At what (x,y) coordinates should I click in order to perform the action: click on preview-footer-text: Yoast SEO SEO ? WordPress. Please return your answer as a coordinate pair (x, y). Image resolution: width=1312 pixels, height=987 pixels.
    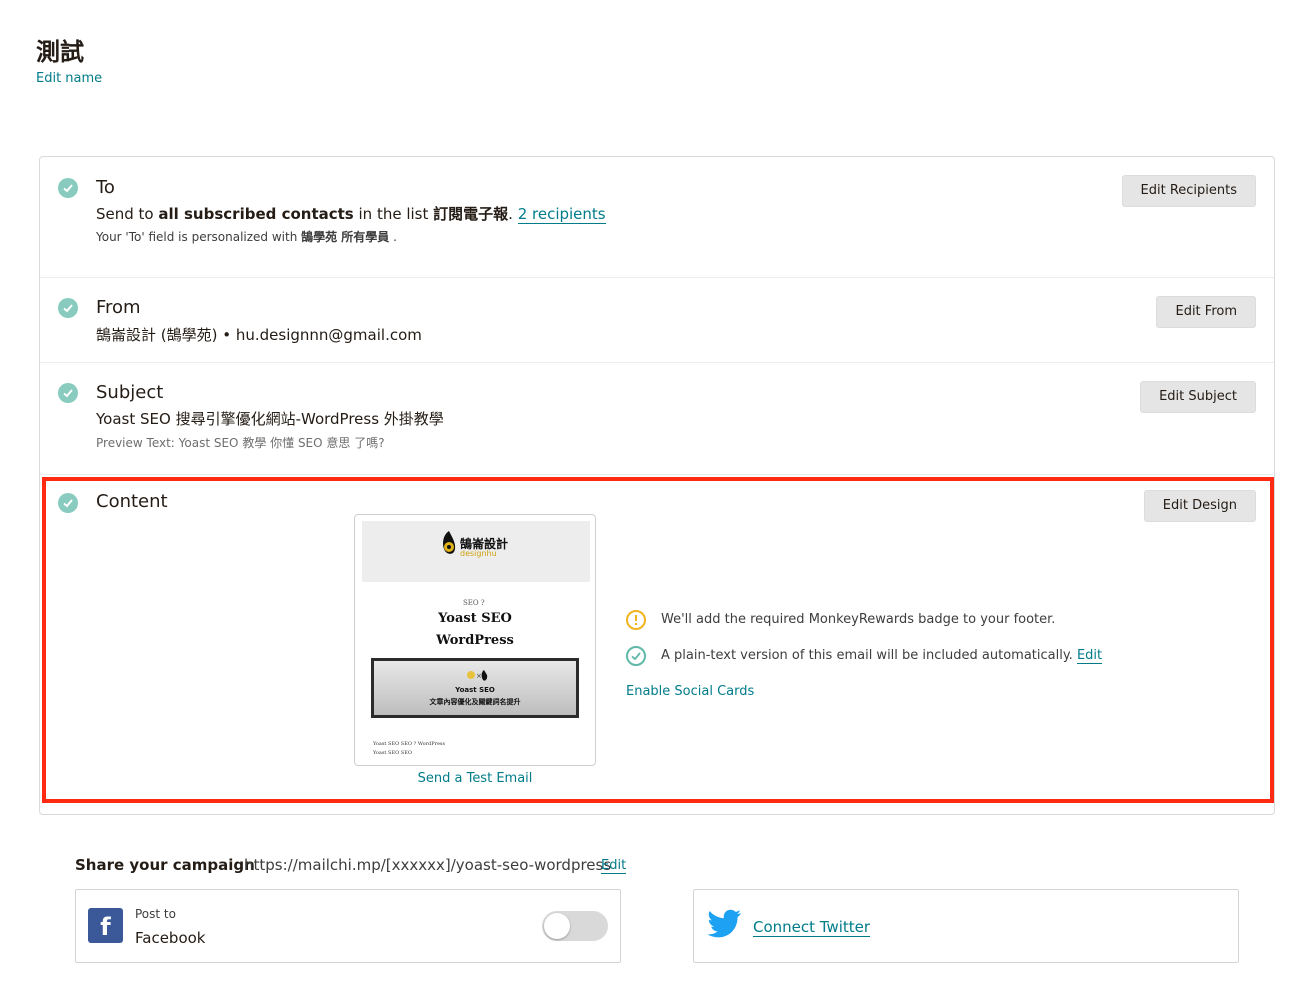
    Looking at the image, I should click on (409, 744).